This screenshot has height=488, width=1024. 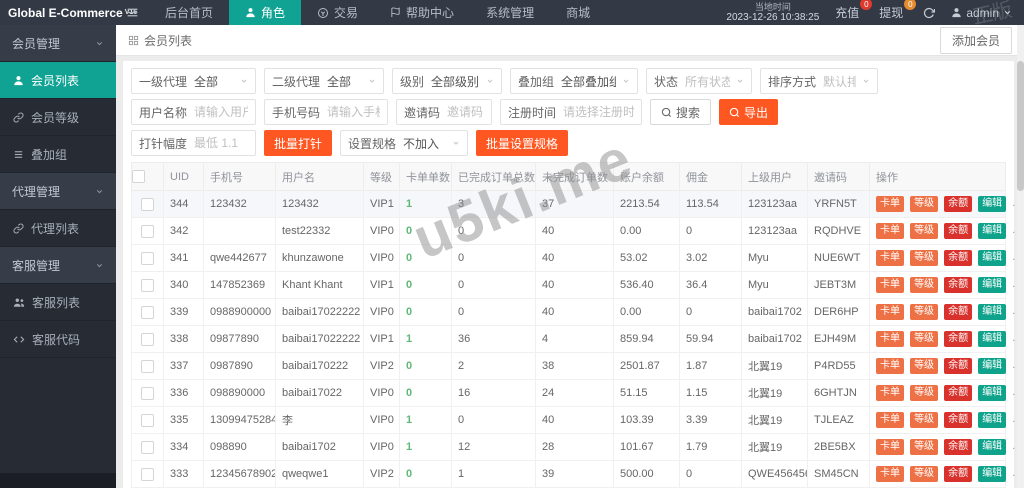 I want to click on username-input, so click(x=221, y=112).